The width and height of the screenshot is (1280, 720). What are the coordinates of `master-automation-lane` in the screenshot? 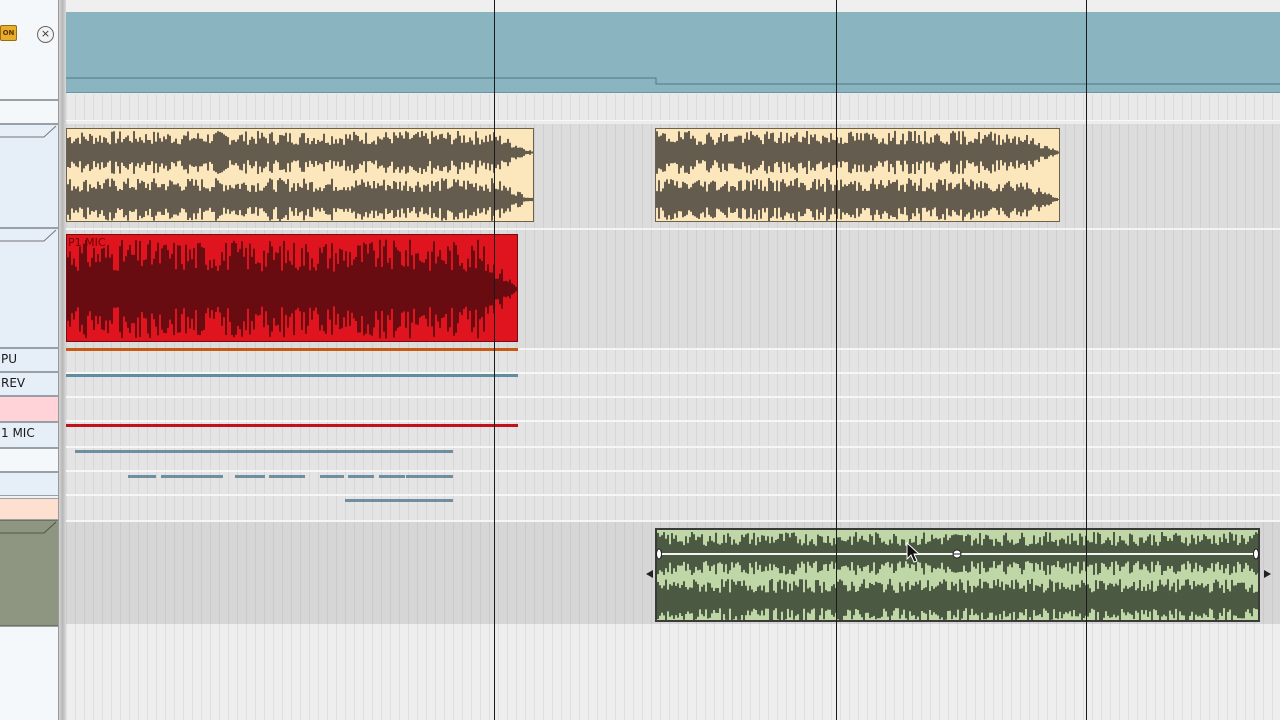 It's located at (673, 52).